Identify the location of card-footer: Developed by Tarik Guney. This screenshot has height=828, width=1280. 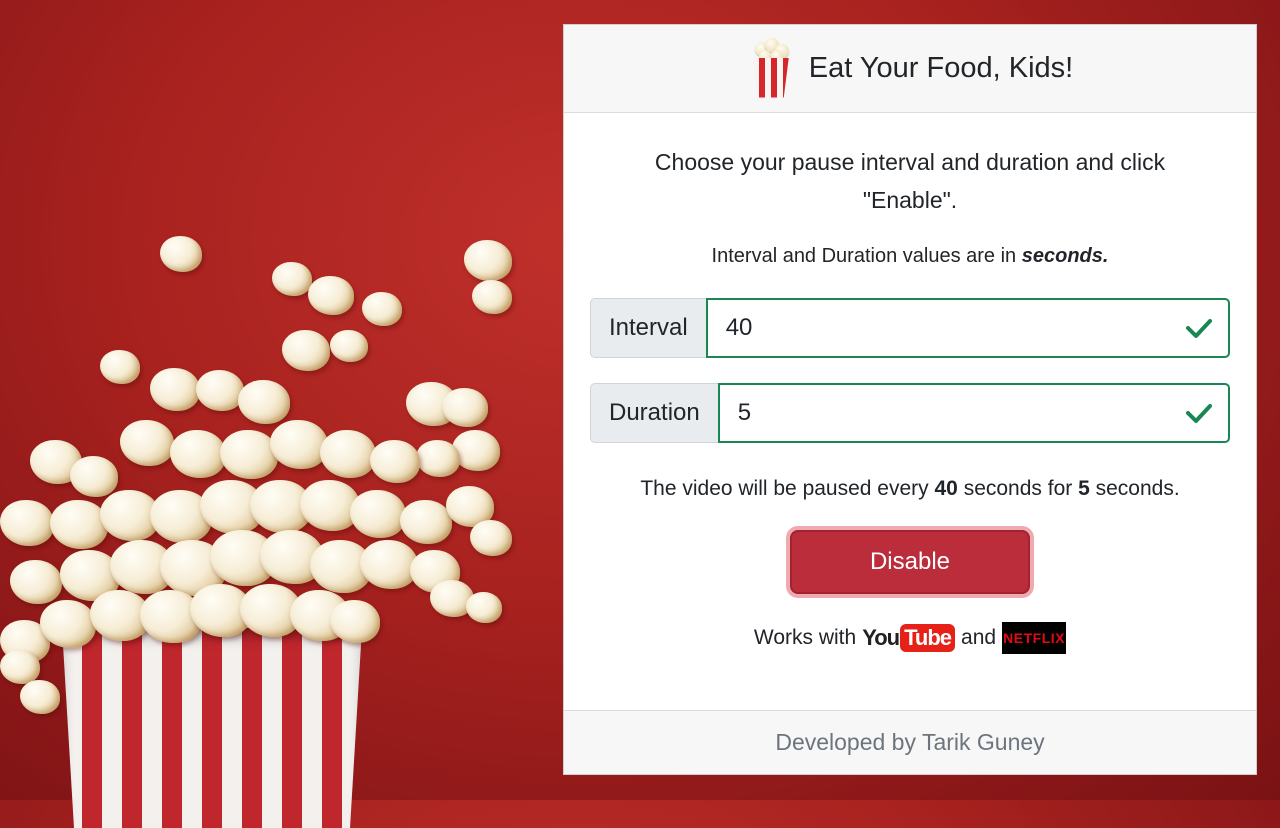
(910, 742).